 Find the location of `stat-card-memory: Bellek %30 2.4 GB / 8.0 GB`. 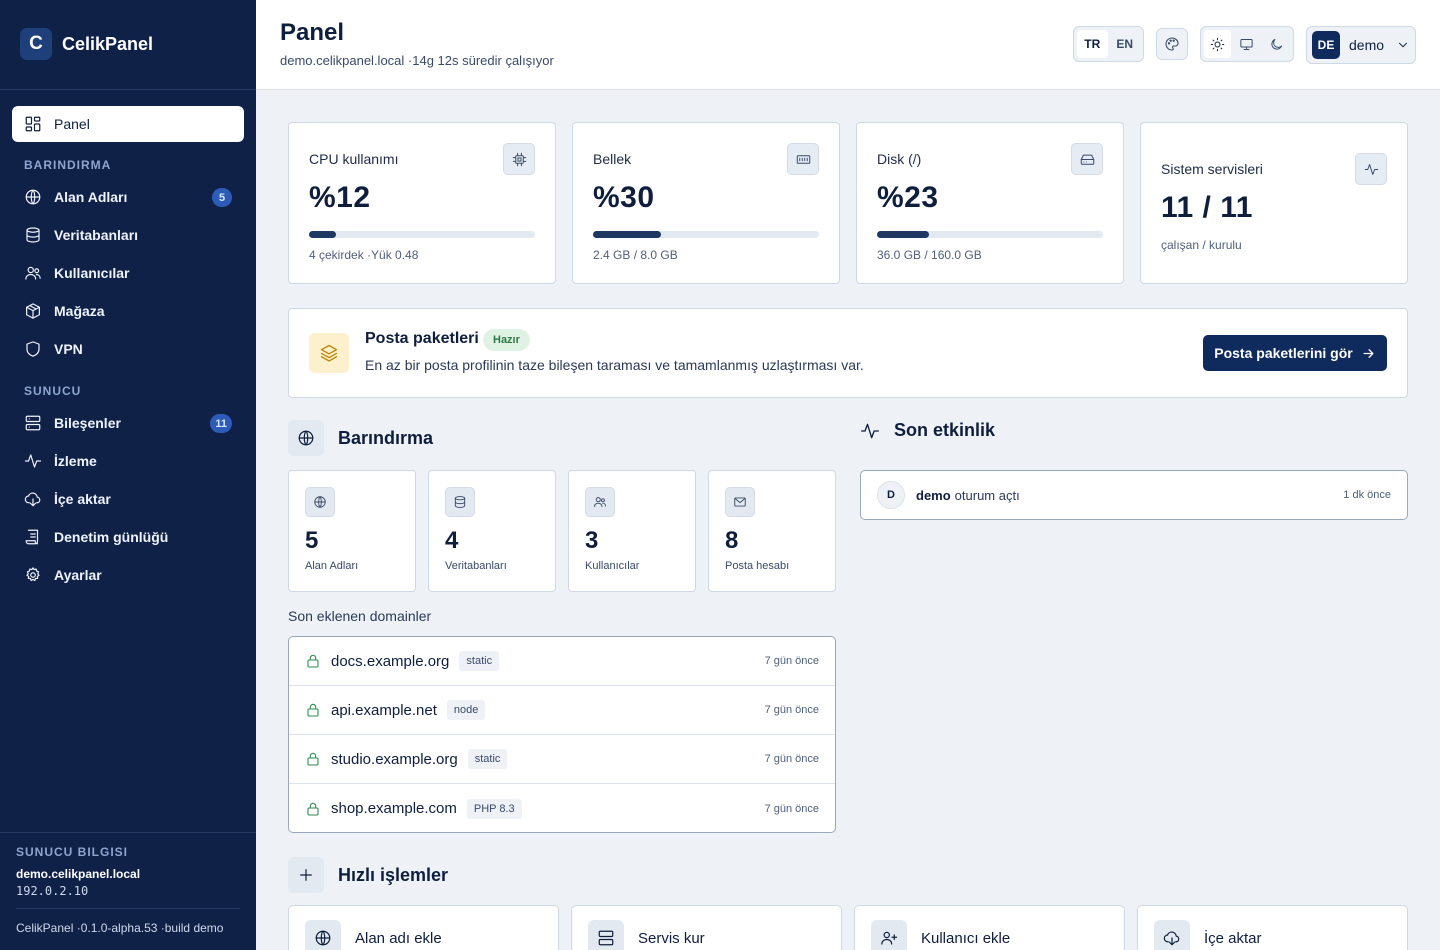

stat-card-memory: Bellek %30 2.4 GB / 8.0 GB is located at coordinates (706, 203).